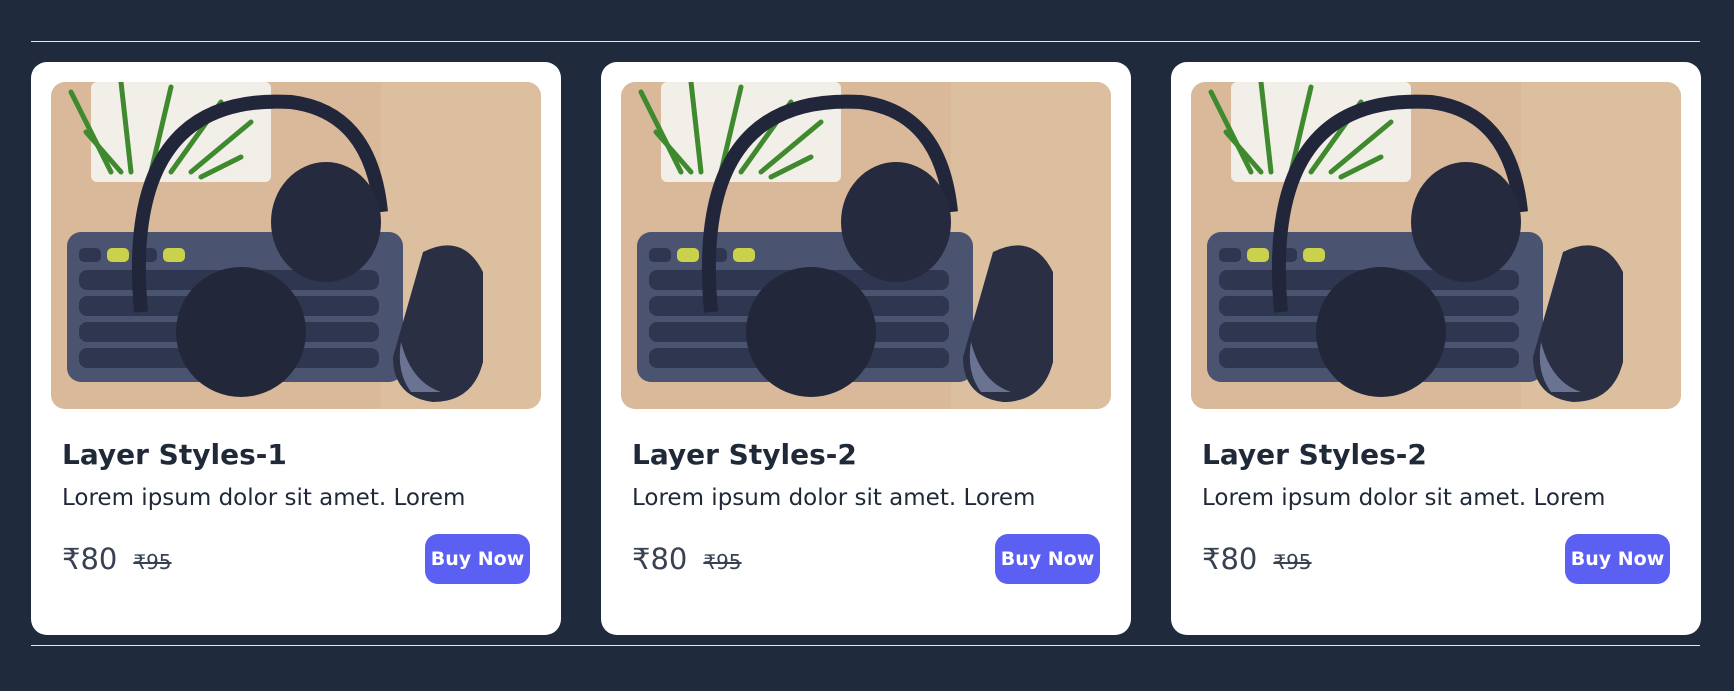 The width and height of the screenshot is (1734, 691). What do you see at coordinates (865, 41) in the screenshot?
I see `top-divider` at bounding box center [865, 41].